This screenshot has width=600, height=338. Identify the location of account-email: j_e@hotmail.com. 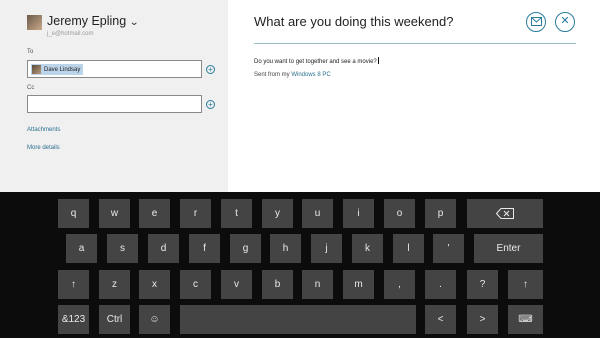
(70, 34).